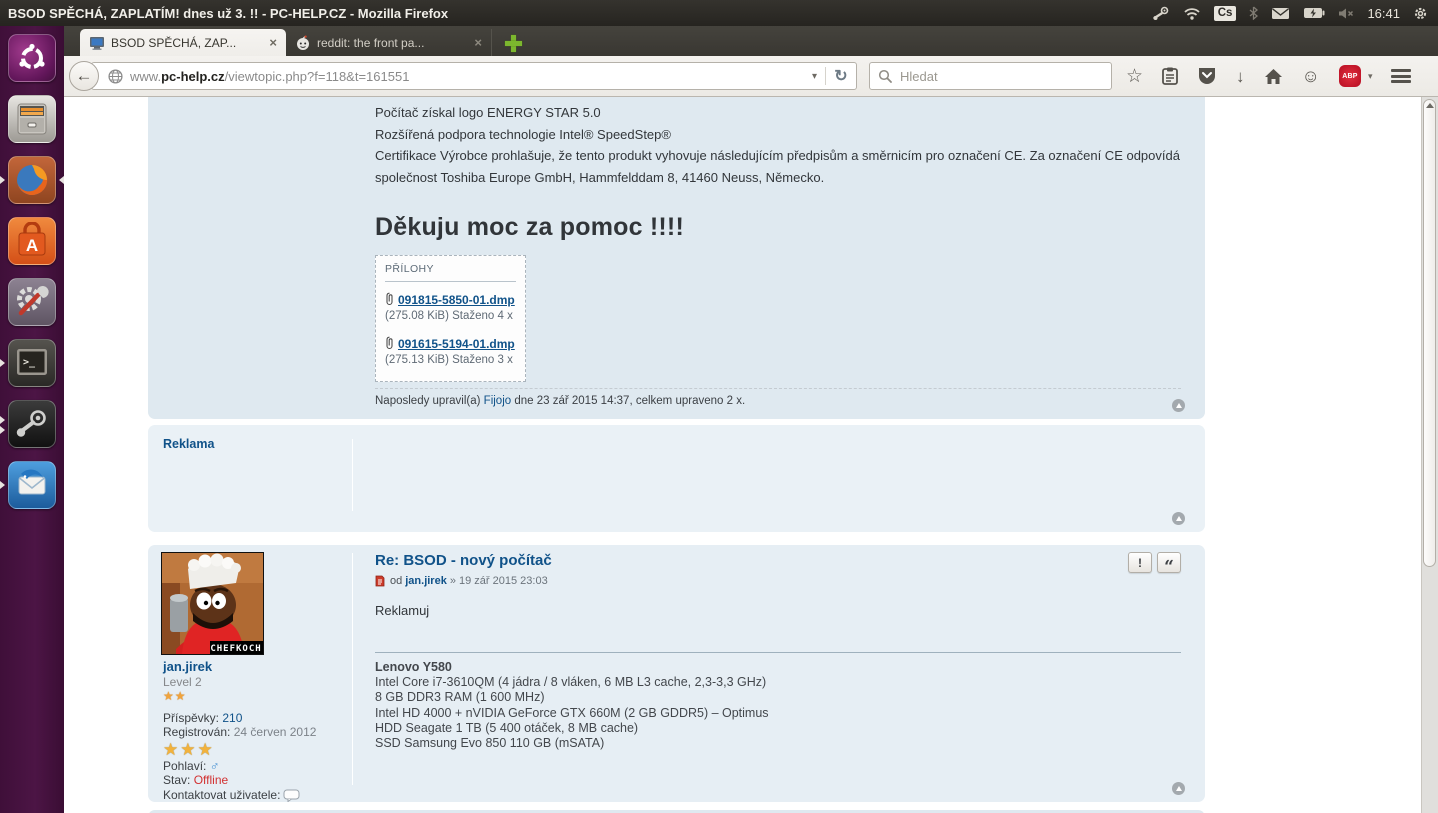 This screenshot has width=1438, height=813. Describe the element at coordinates (1000, 76) in the screenshot. I see `search-input` at that location.